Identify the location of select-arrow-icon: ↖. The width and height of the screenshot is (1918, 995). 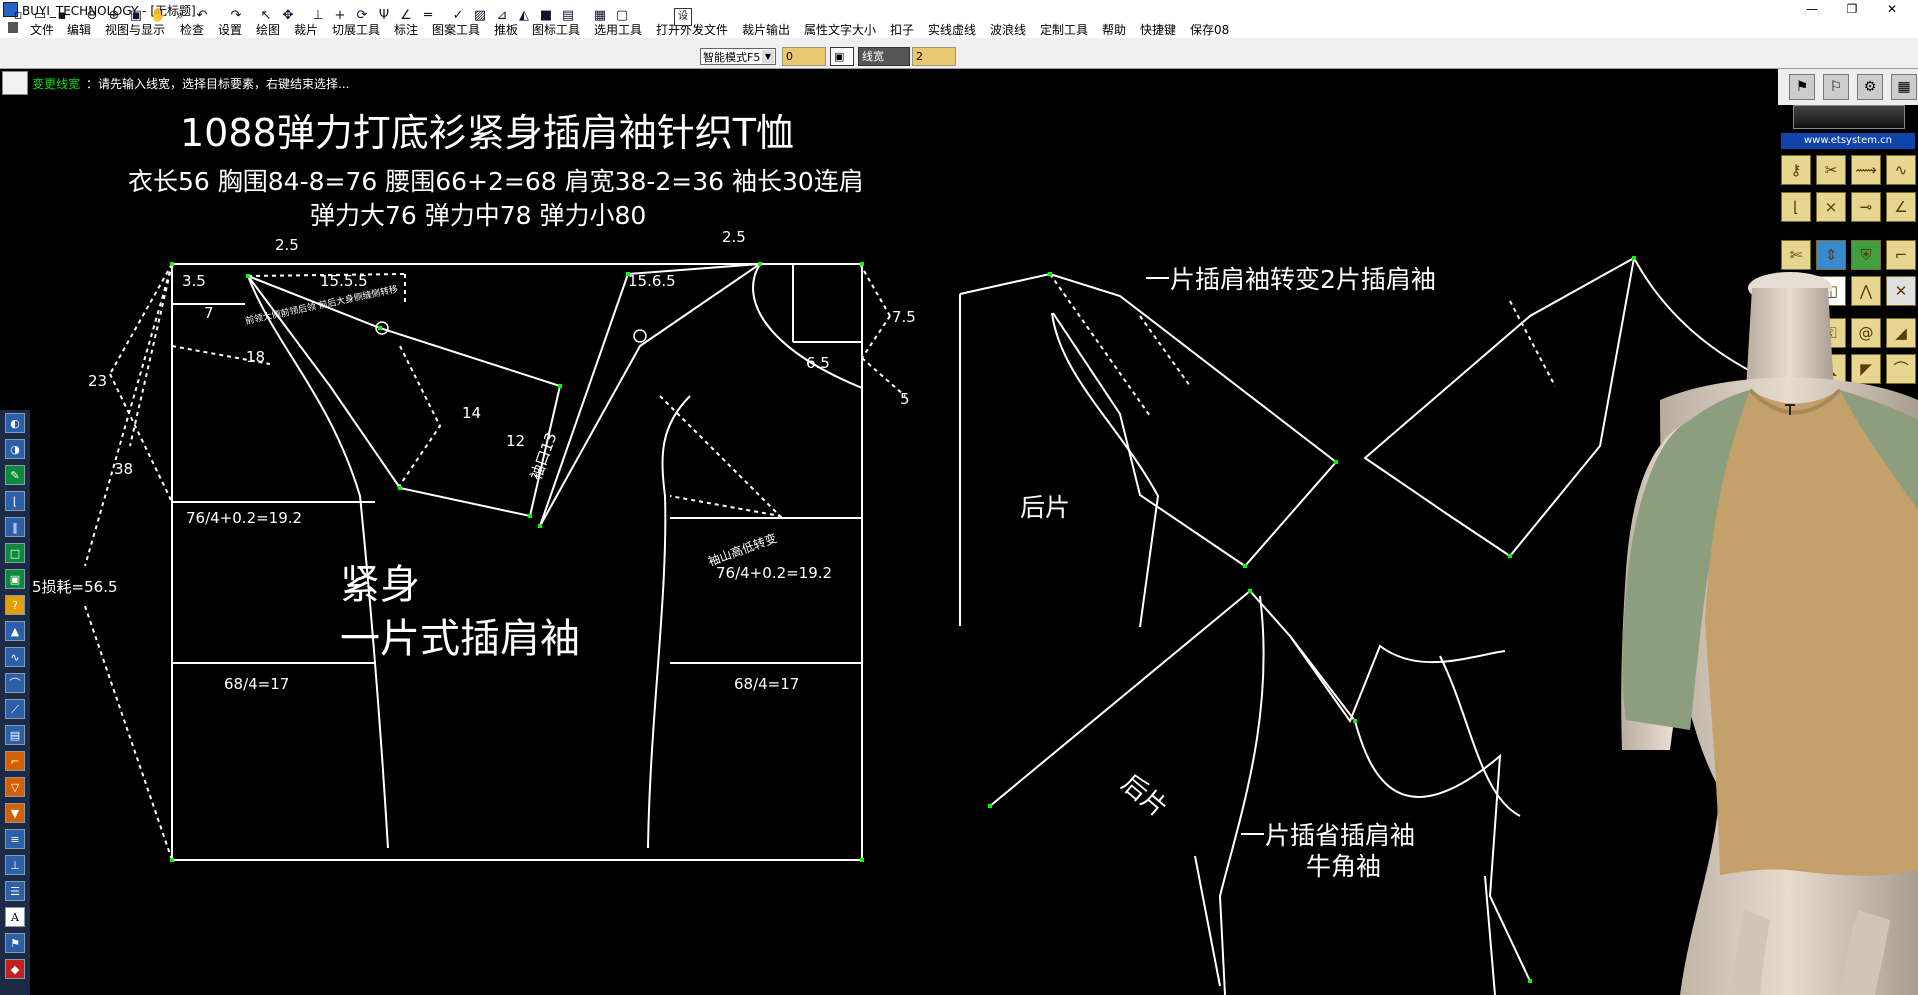
(266, 16).